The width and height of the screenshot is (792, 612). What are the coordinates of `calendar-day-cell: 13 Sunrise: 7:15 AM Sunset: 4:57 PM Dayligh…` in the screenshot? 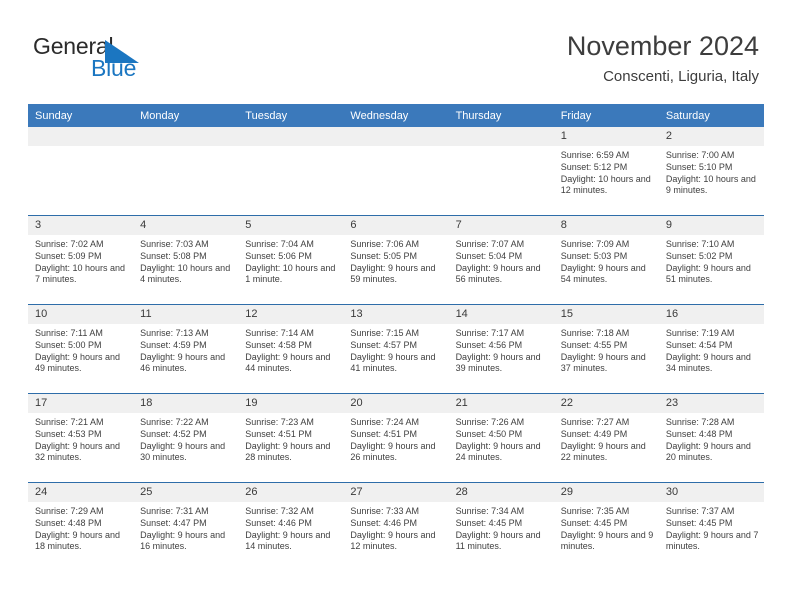 It's located at (396, 349).